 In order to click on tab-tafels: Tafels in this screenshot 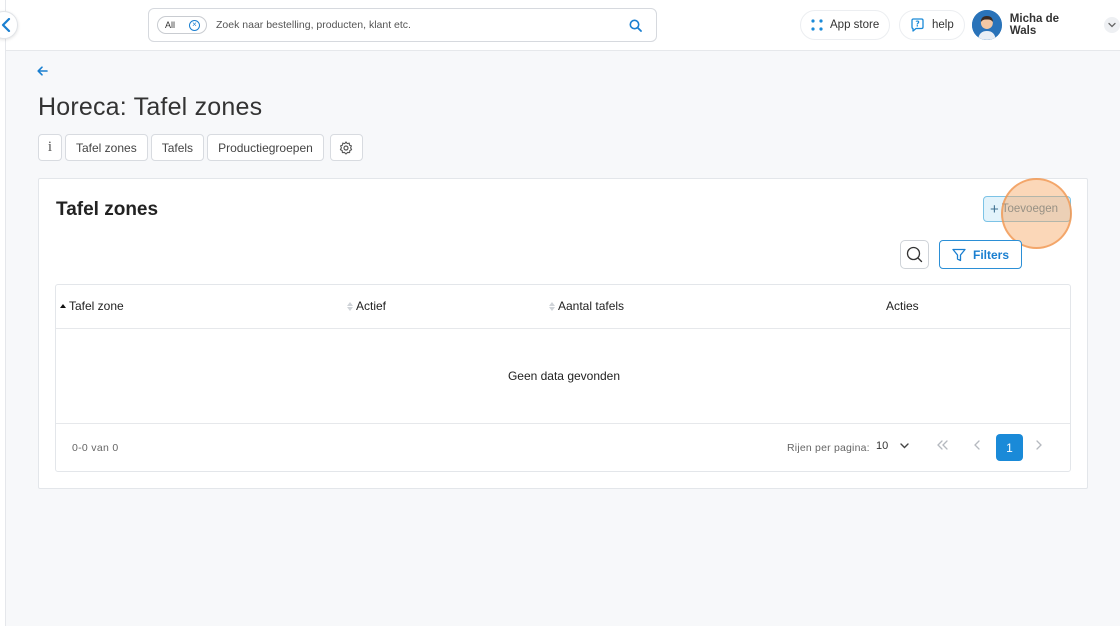, I will do `click(177, 147)`.